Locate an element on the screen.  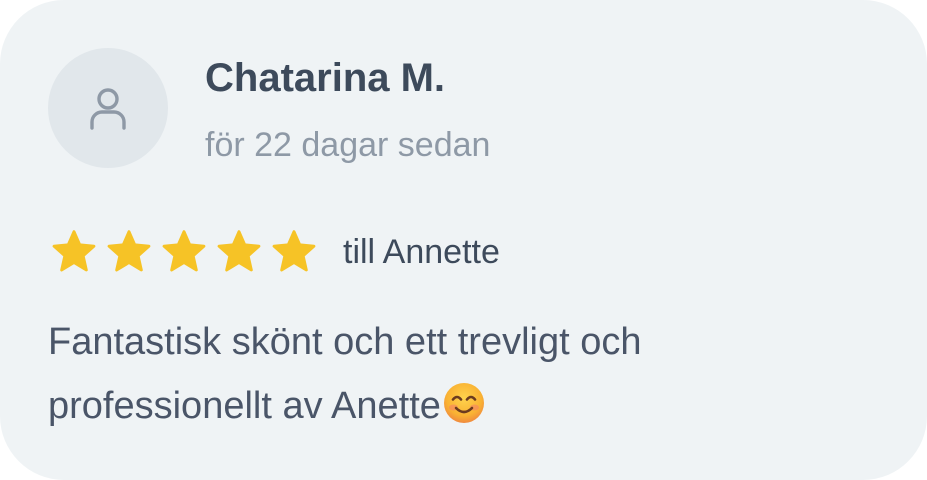
star-rating is located at coordinates (184, 252).